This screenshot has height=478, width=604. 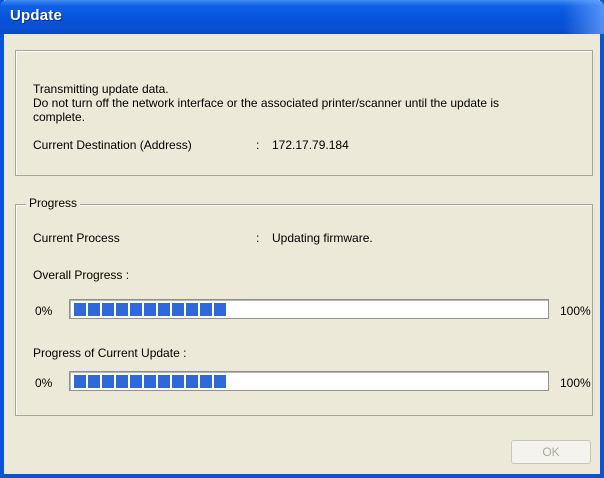 What do you see at coordinates (310, 145) in the screenshot?
I see `destination-address: 172.17.79.184` at bounding box center [310, 145].